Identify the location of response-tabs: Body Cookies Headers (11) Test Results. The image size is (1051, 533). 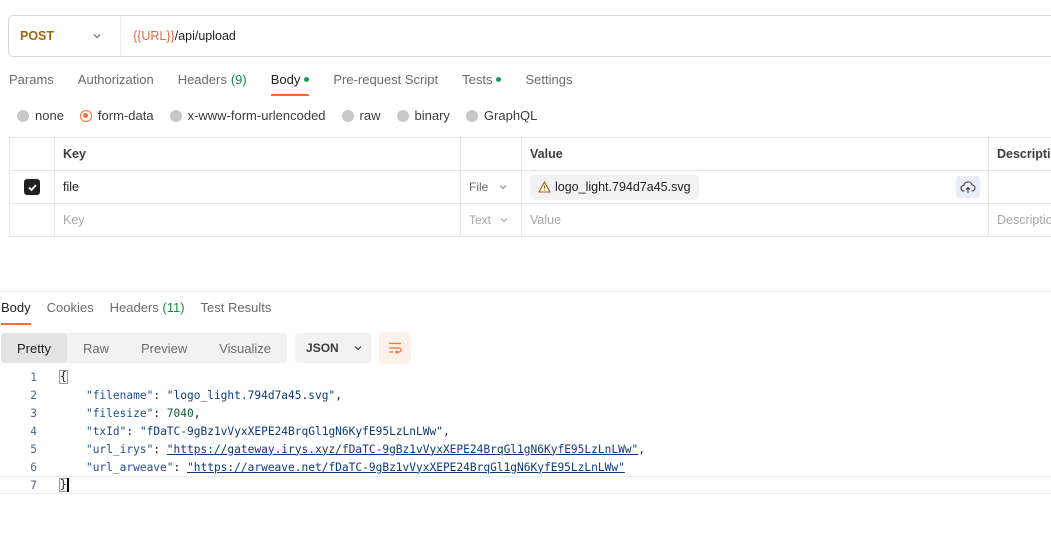
(144, 312).